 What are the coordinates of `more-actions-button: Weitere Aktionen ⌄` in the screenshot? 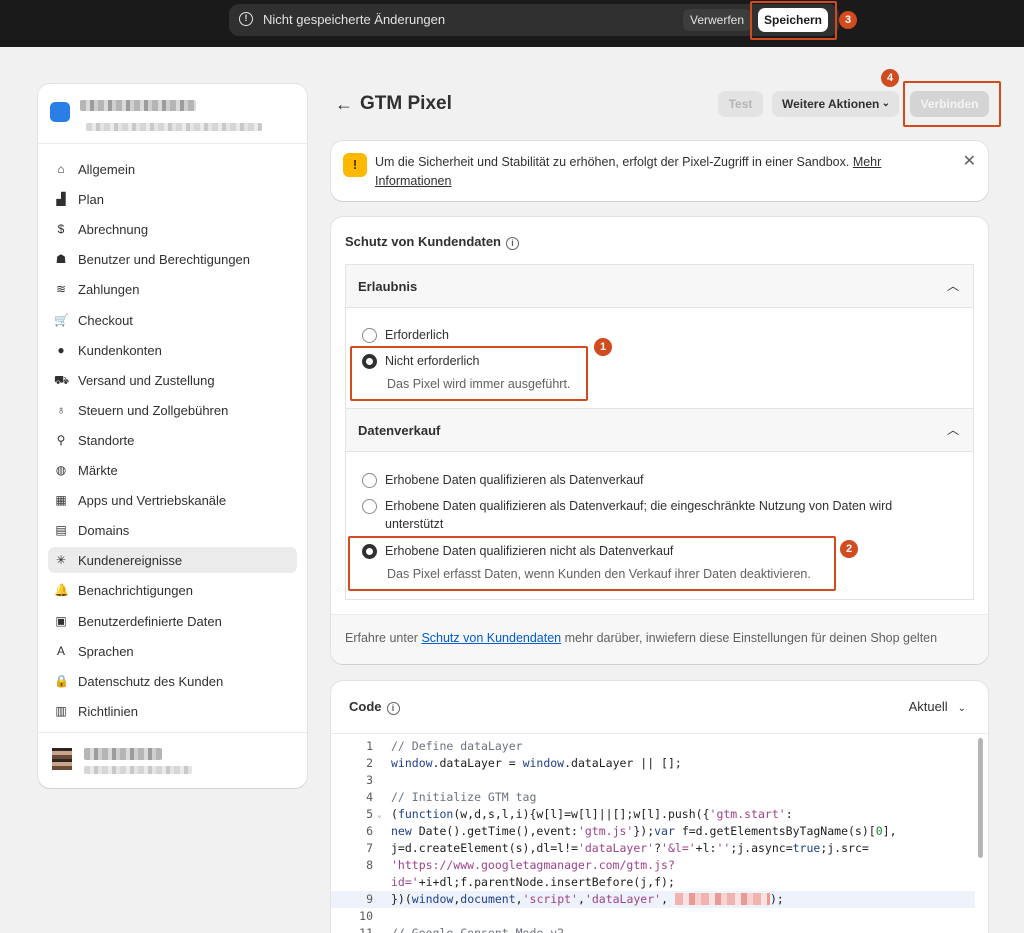 It's located at (835, 104).